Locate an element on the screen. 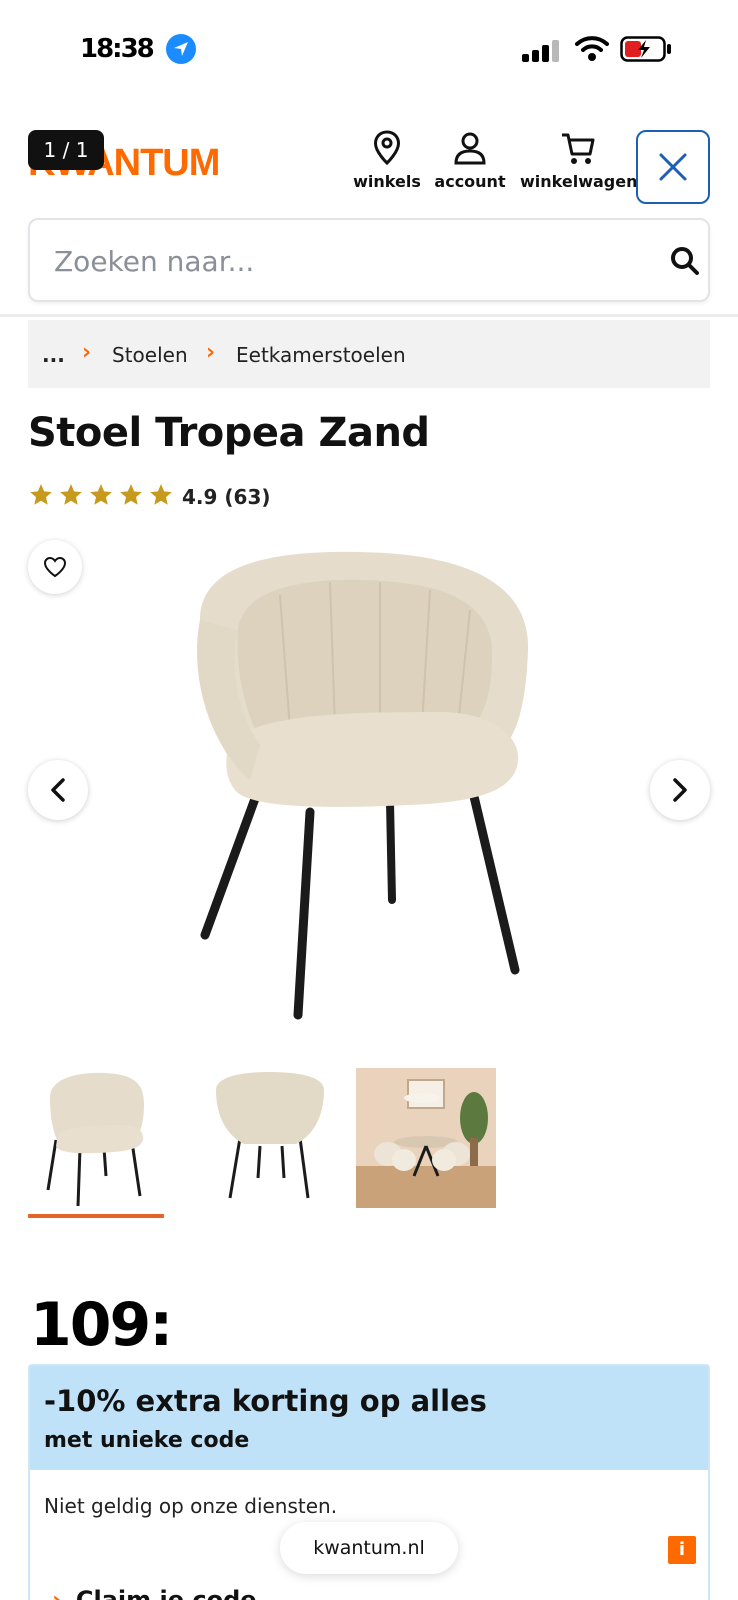 The width and height of the screenshot is (738, 1600). user-icon is located at coordinates (470, 148).